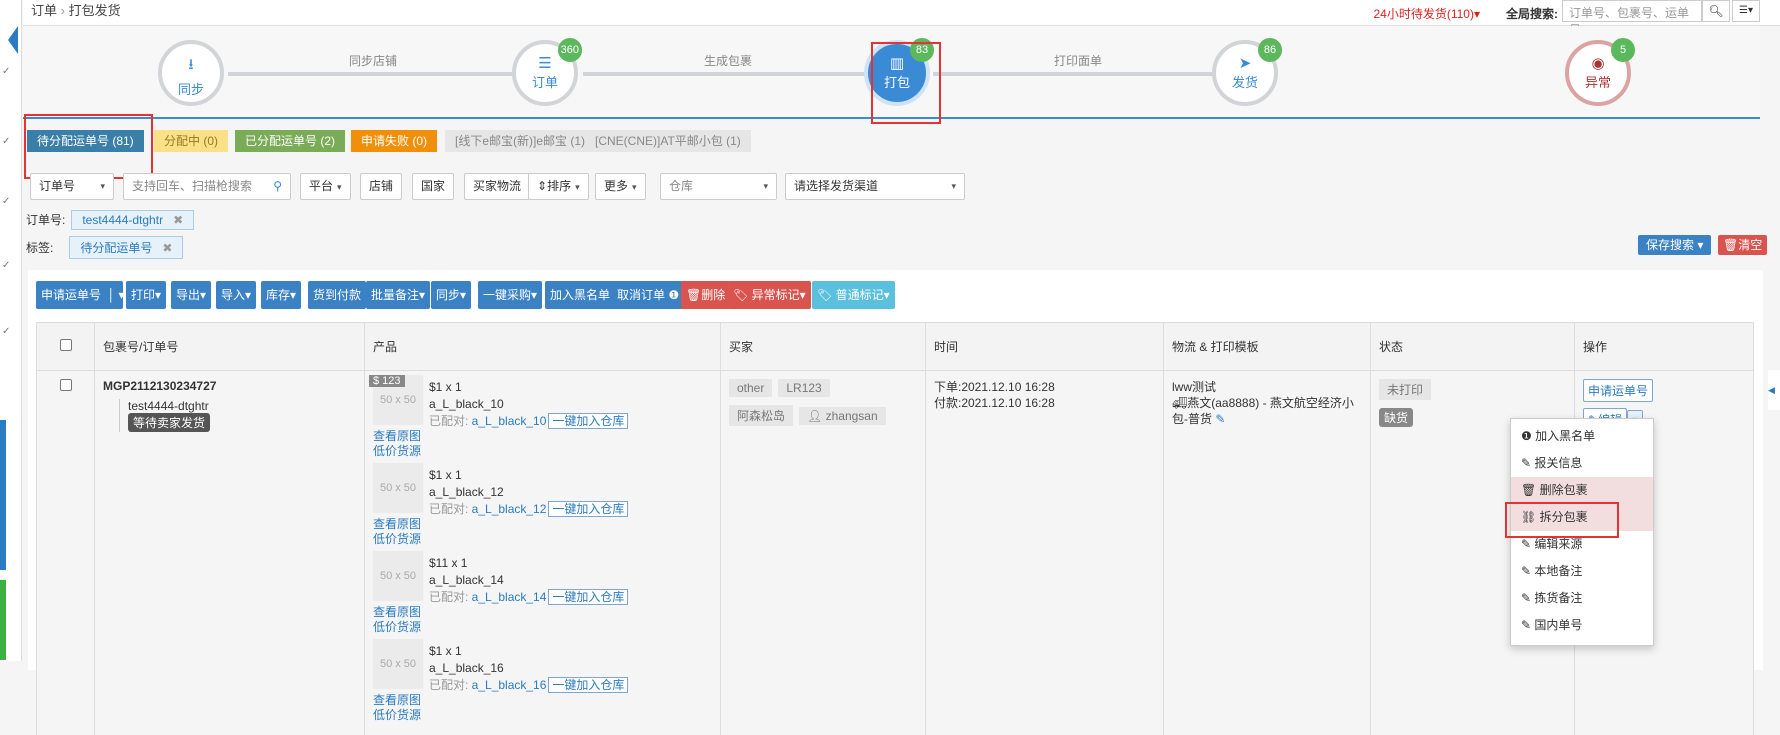  What do you see at coordinates (1582, 598) in the screenshot?
I see `menu-item: ✎ 拣货备注` at bounding box center [1582, 598].